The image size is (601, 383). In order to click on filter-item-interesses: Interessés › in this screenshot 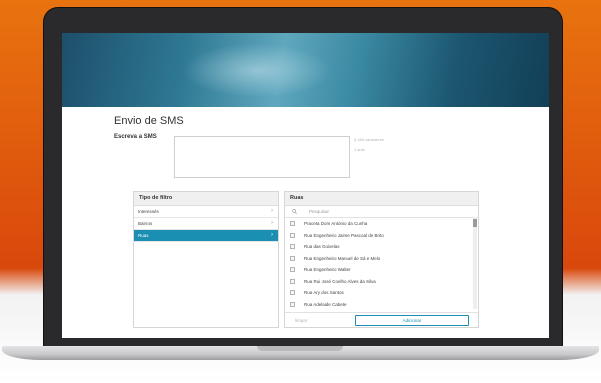, I will do `click(206, 212)`.